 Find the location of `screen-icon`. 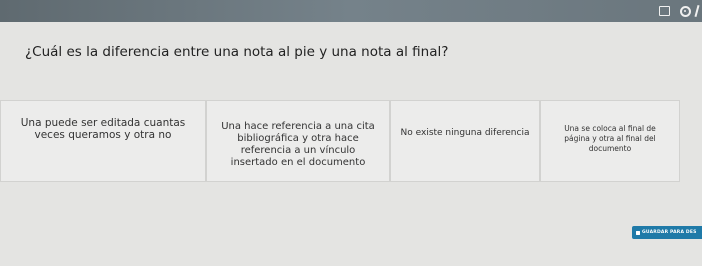

screen-icon is located at coordinates (664, 11).